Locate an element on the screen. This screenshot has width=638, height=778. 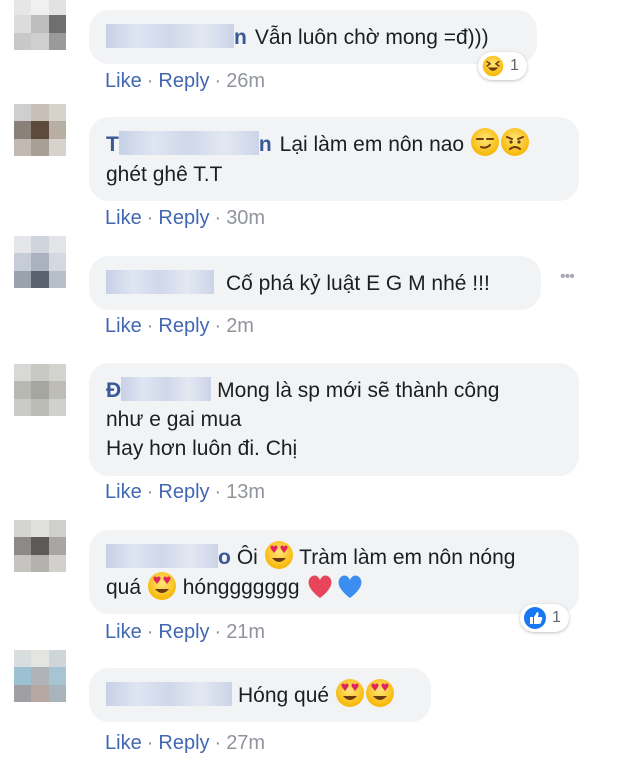
comment-text: Vẫn luôn chờ mong =đ))) is located at coordinates (371, 37).